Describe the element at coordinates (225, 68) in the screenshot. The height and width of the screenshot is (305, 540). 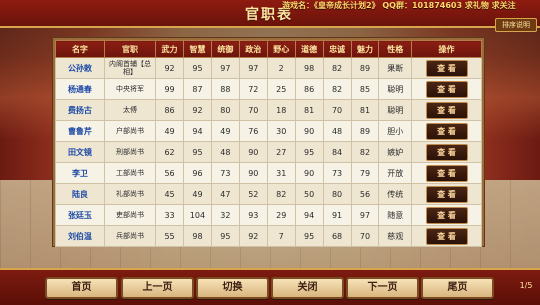
I see `row-tongyu: 97` at that location.